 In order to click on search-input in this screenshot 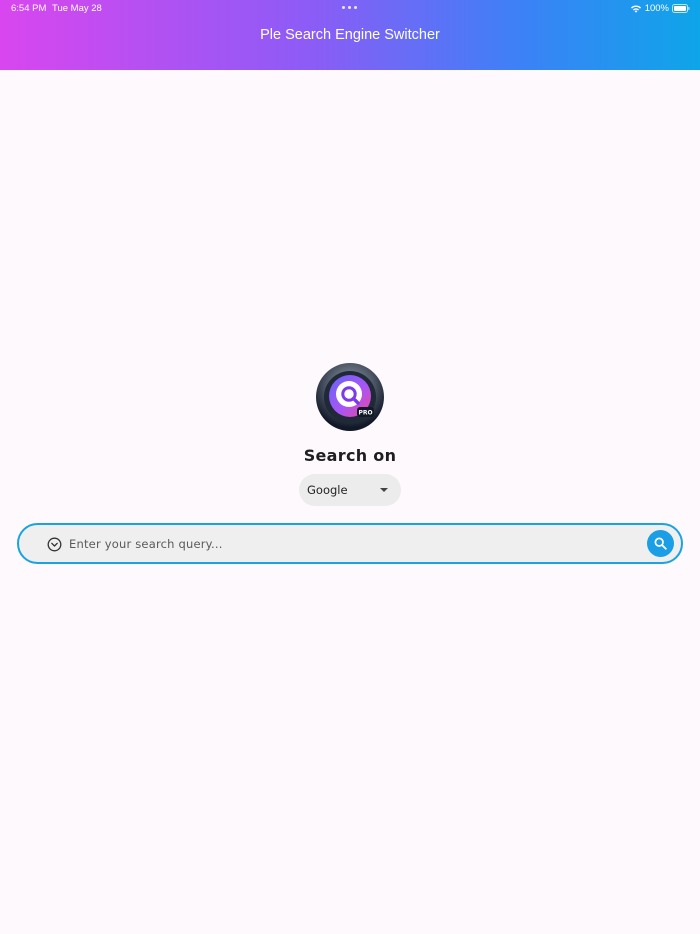, I will do `click(349, 544)`.